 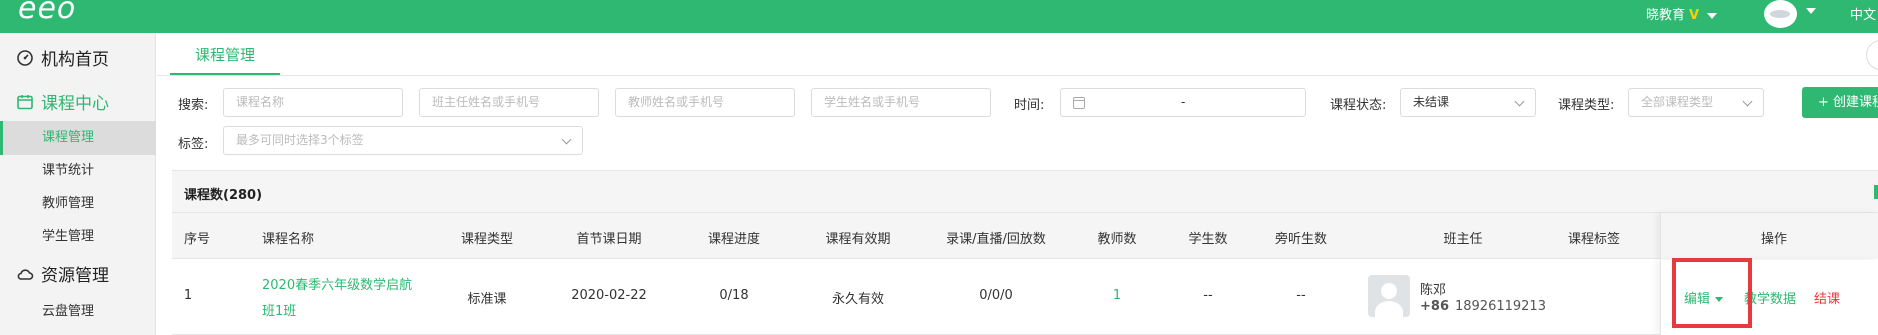 I want to click on course-name-input: 课程名称, so click(x=313, y=102).